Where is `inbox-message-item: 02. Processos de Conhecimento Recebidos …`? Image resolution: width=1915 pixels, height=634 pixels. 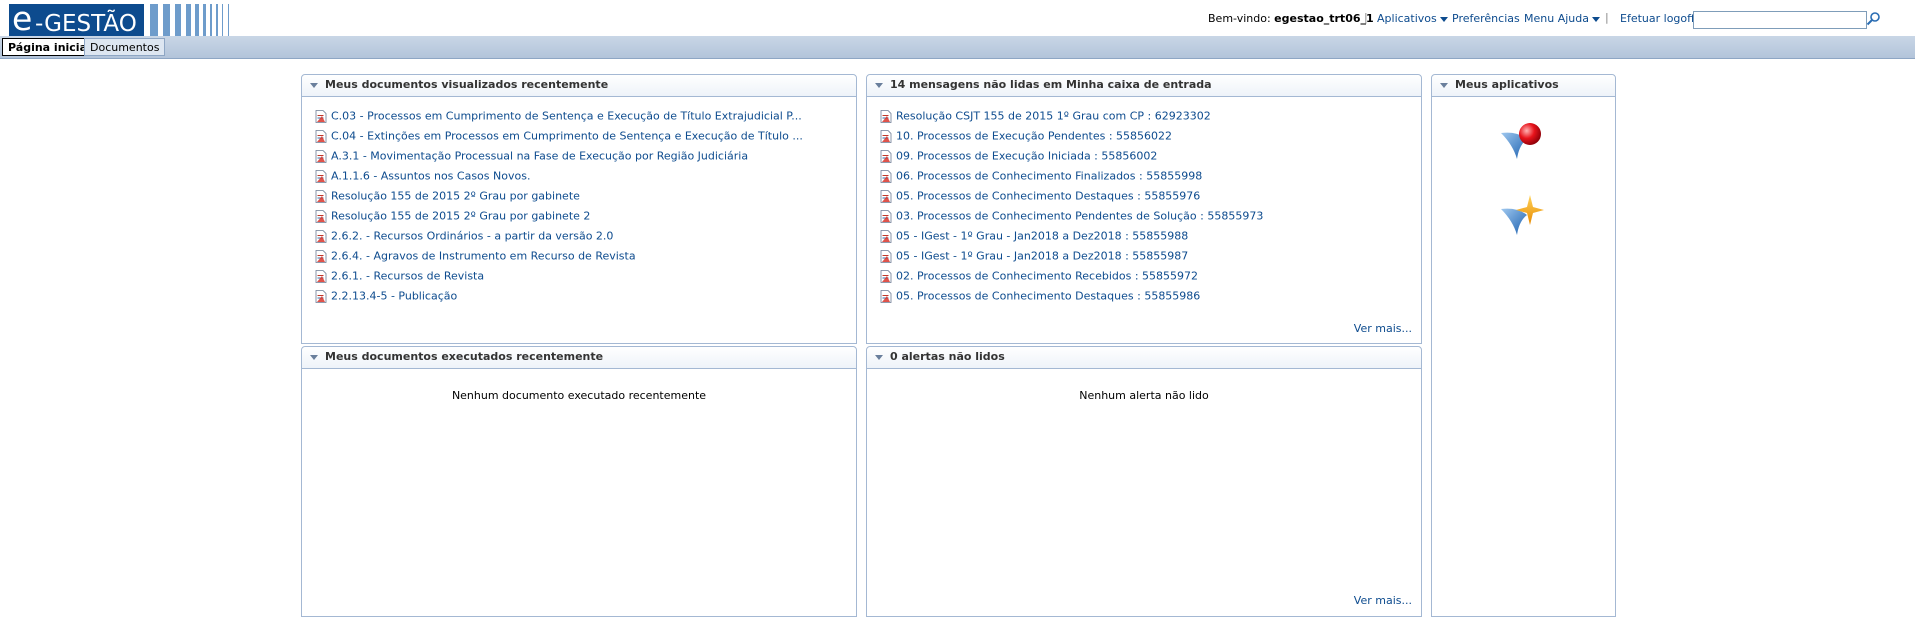 inbox-message-item: 02. Processos de Conhecimento Recebidos … is located at coordinates (1145, 279).